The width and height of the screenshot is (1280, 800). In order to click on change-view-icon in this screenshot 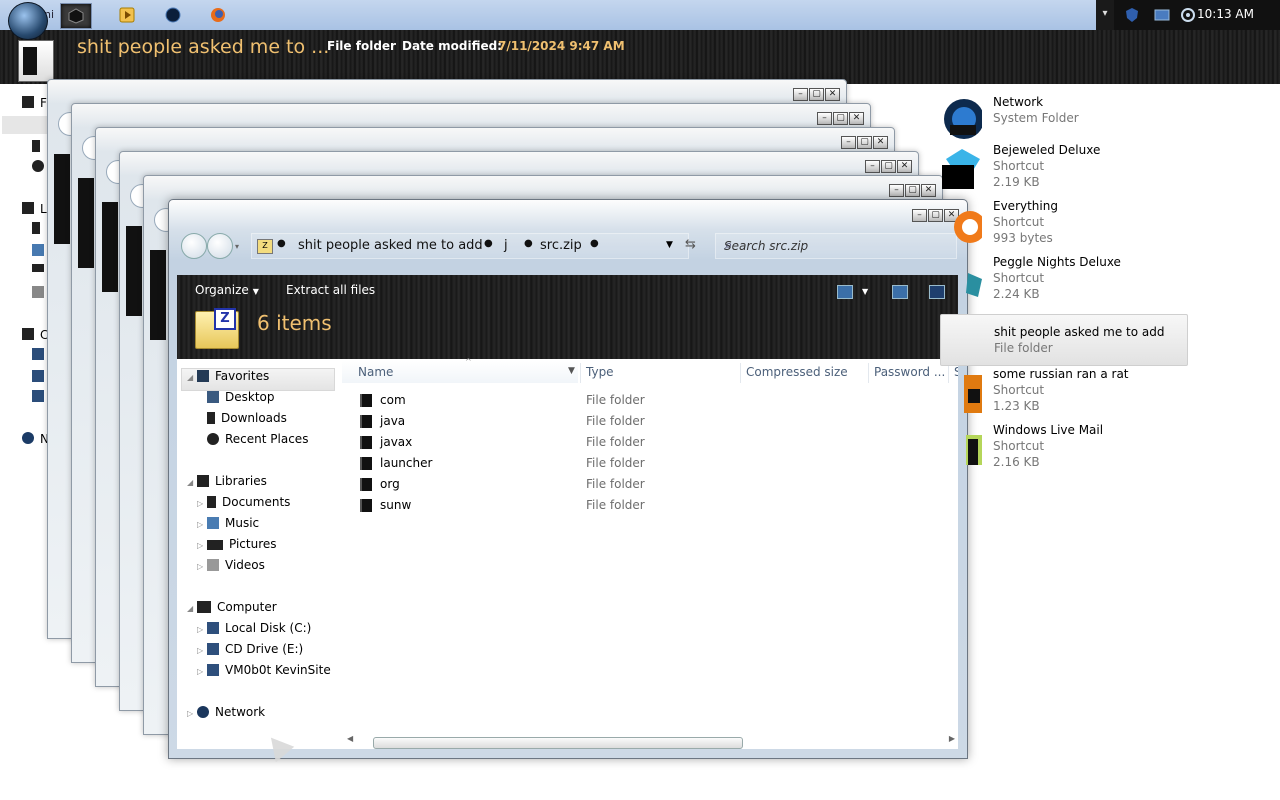, I will do `click(845, 292)`.